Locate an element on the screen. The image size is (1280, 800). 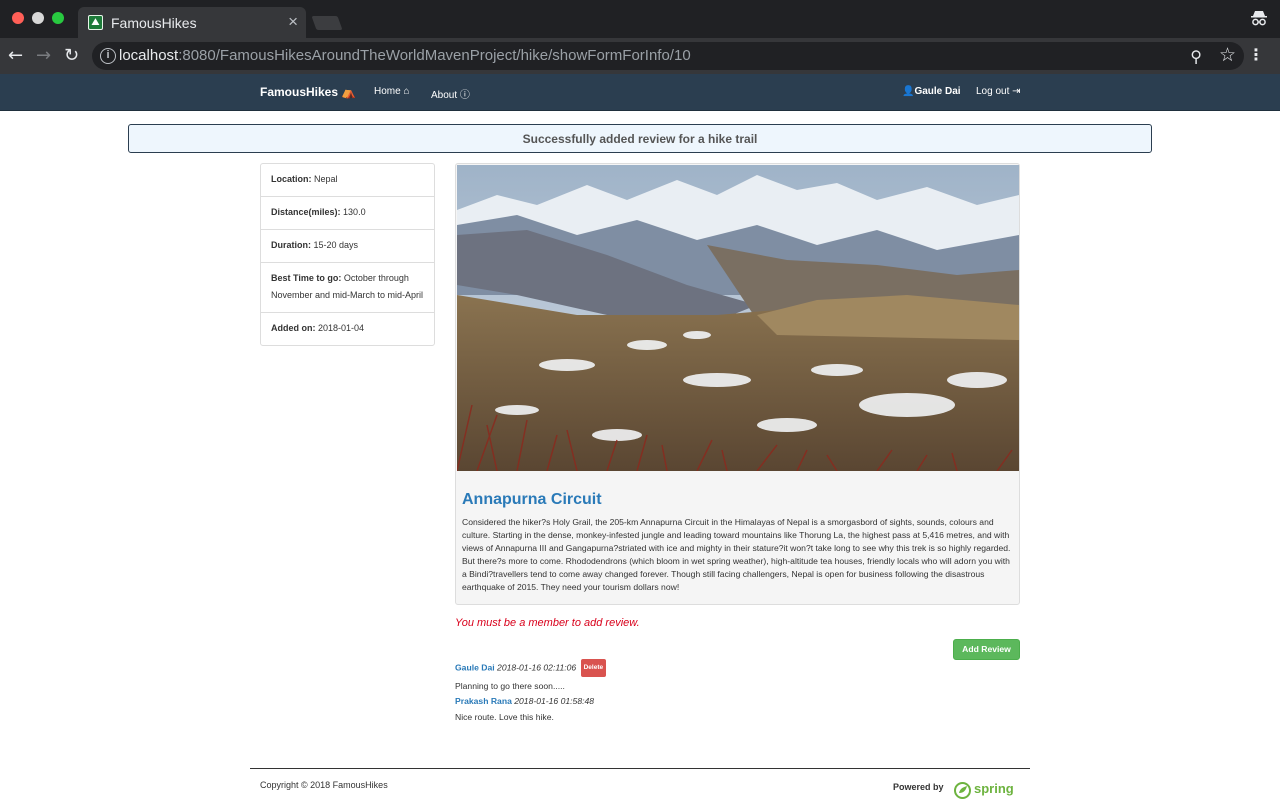
info-location-value: Nepal is located at coordinates (326, 179).